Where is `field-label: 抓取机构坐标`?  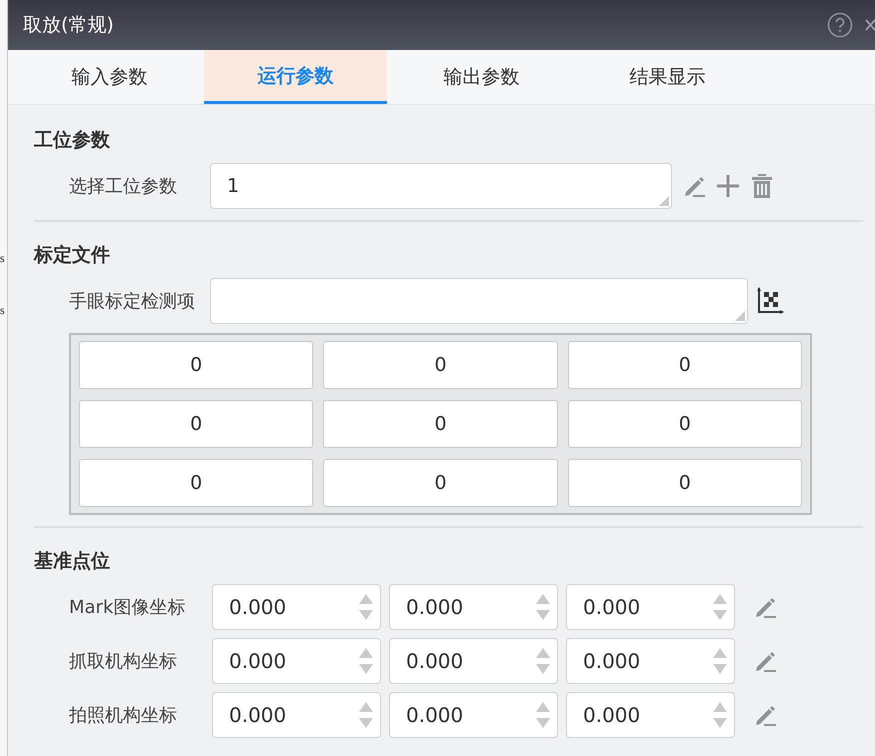 field-label: 抓取机构坐标 is located at coordinates (123, 661).